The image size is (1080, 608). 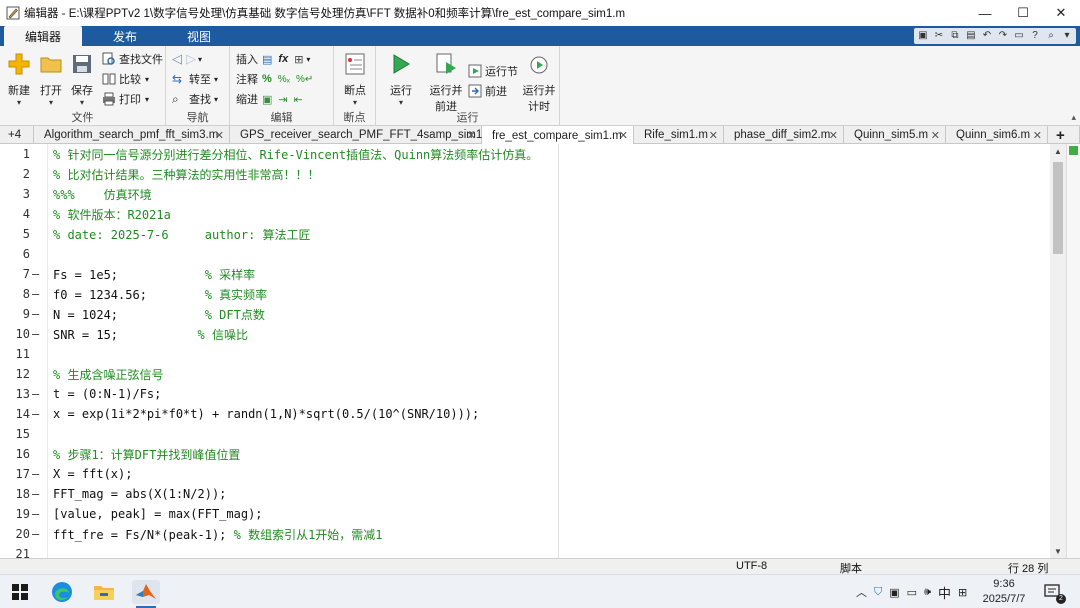 What do you see at coordinates (533, 394) in the screenshot?
I see `code-line: 13— t = (0:N-1)/Fs;` at bounding box center [533, 394].